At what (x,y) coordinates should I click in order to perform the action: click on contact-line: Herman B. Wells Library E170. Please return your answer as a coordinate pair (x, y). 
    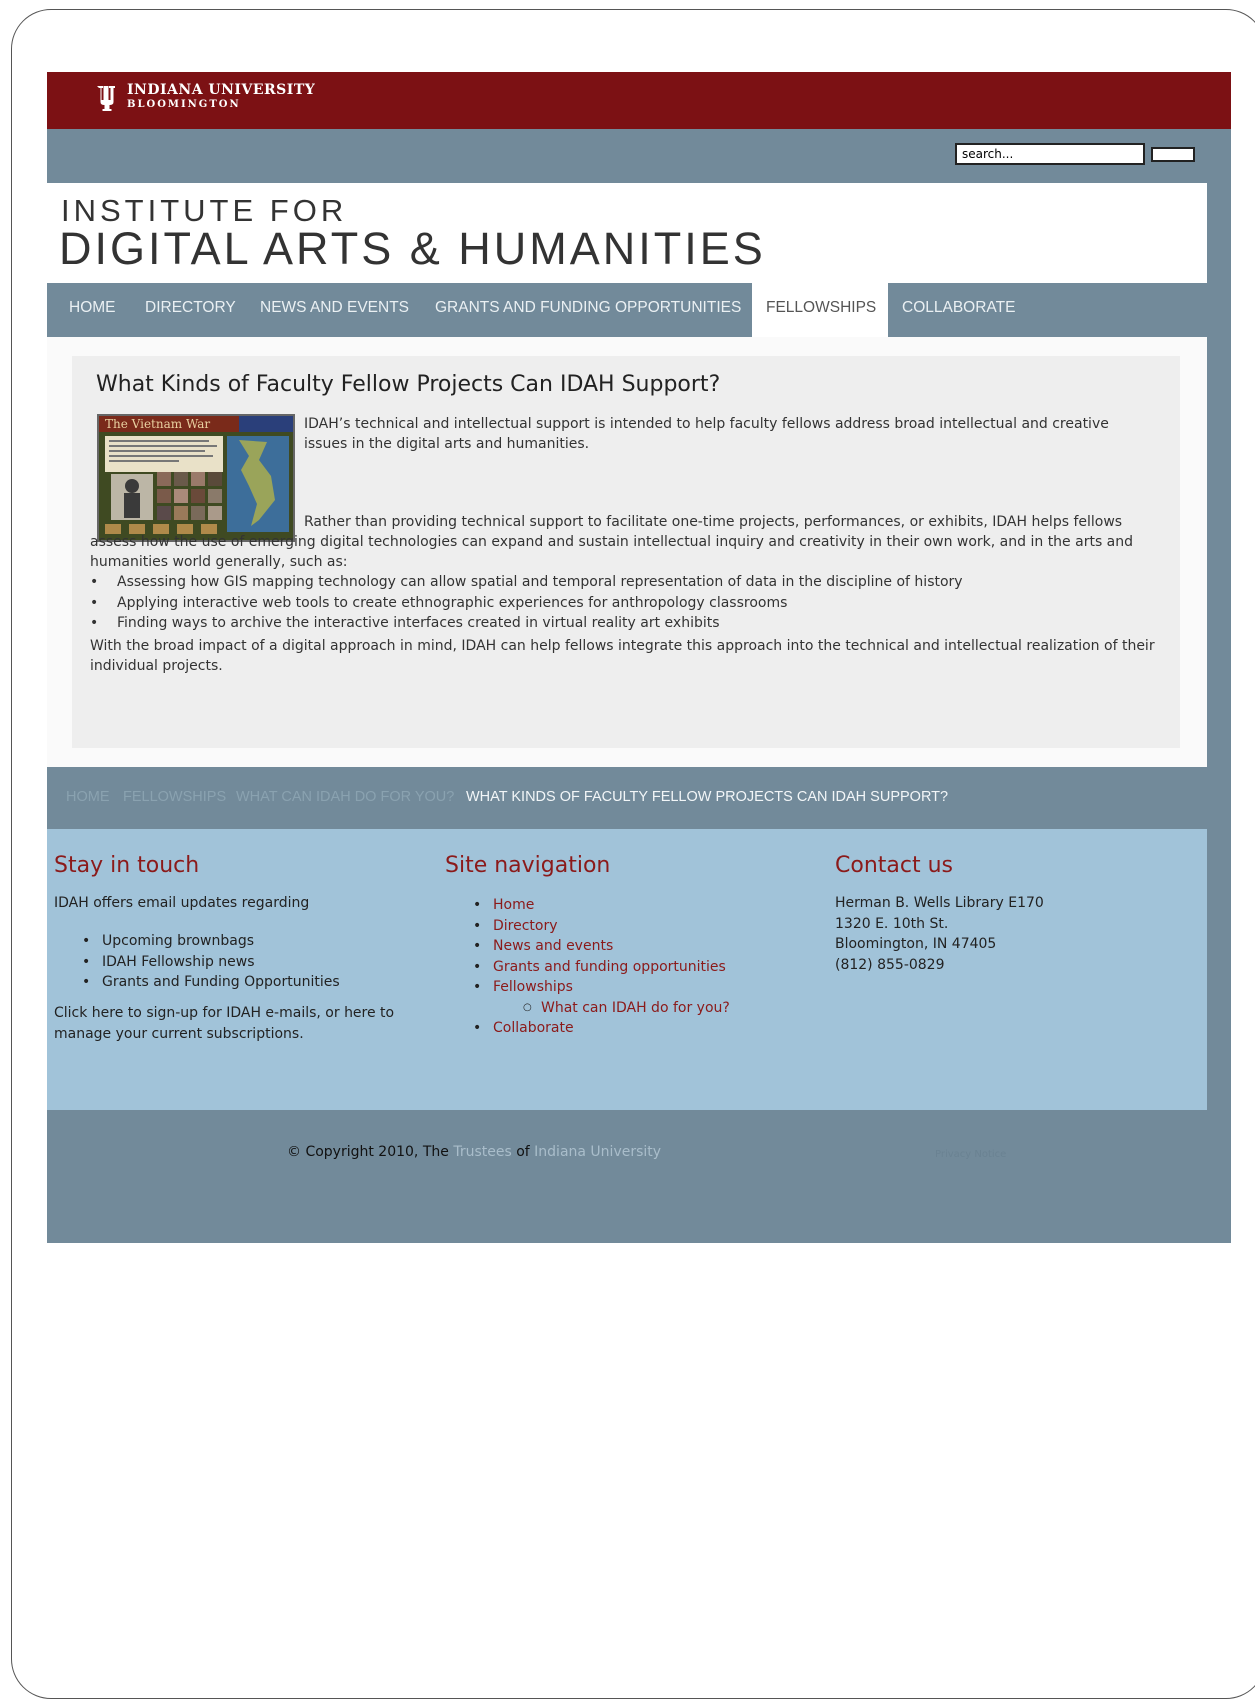
    Looking at the image, I should click on (939, 903).